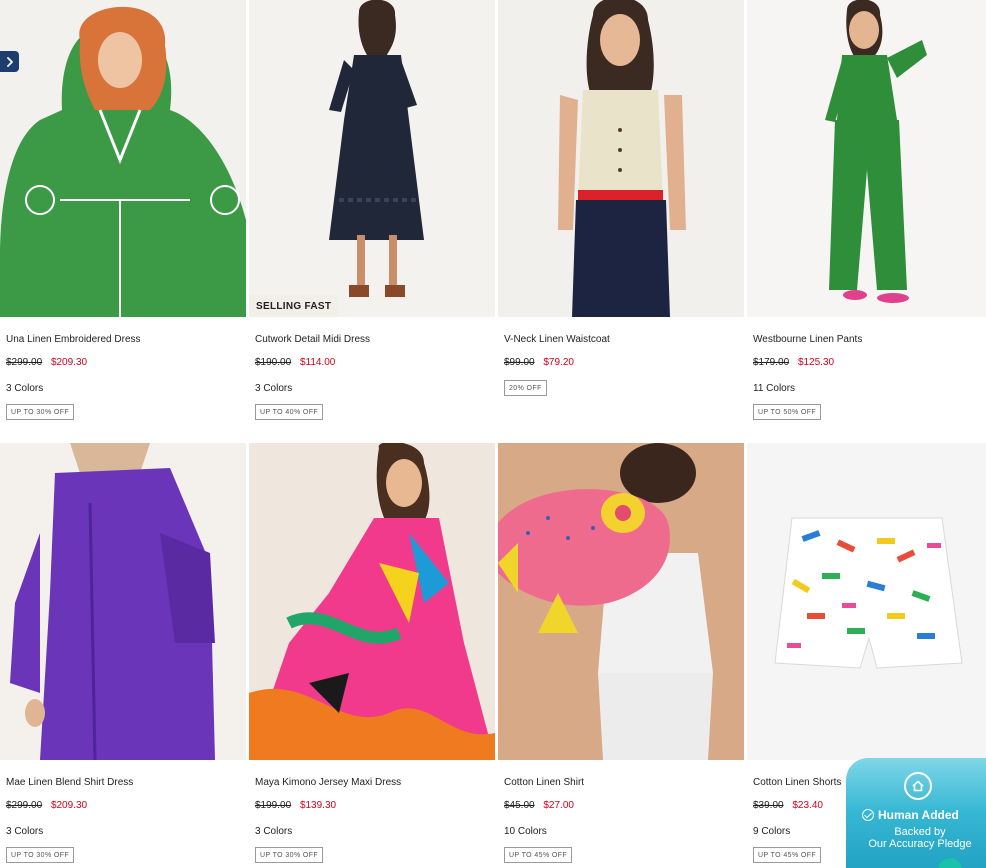 The height and width of the screenshot is (868, 986). I want to click on house-icon, so click(918, 786).